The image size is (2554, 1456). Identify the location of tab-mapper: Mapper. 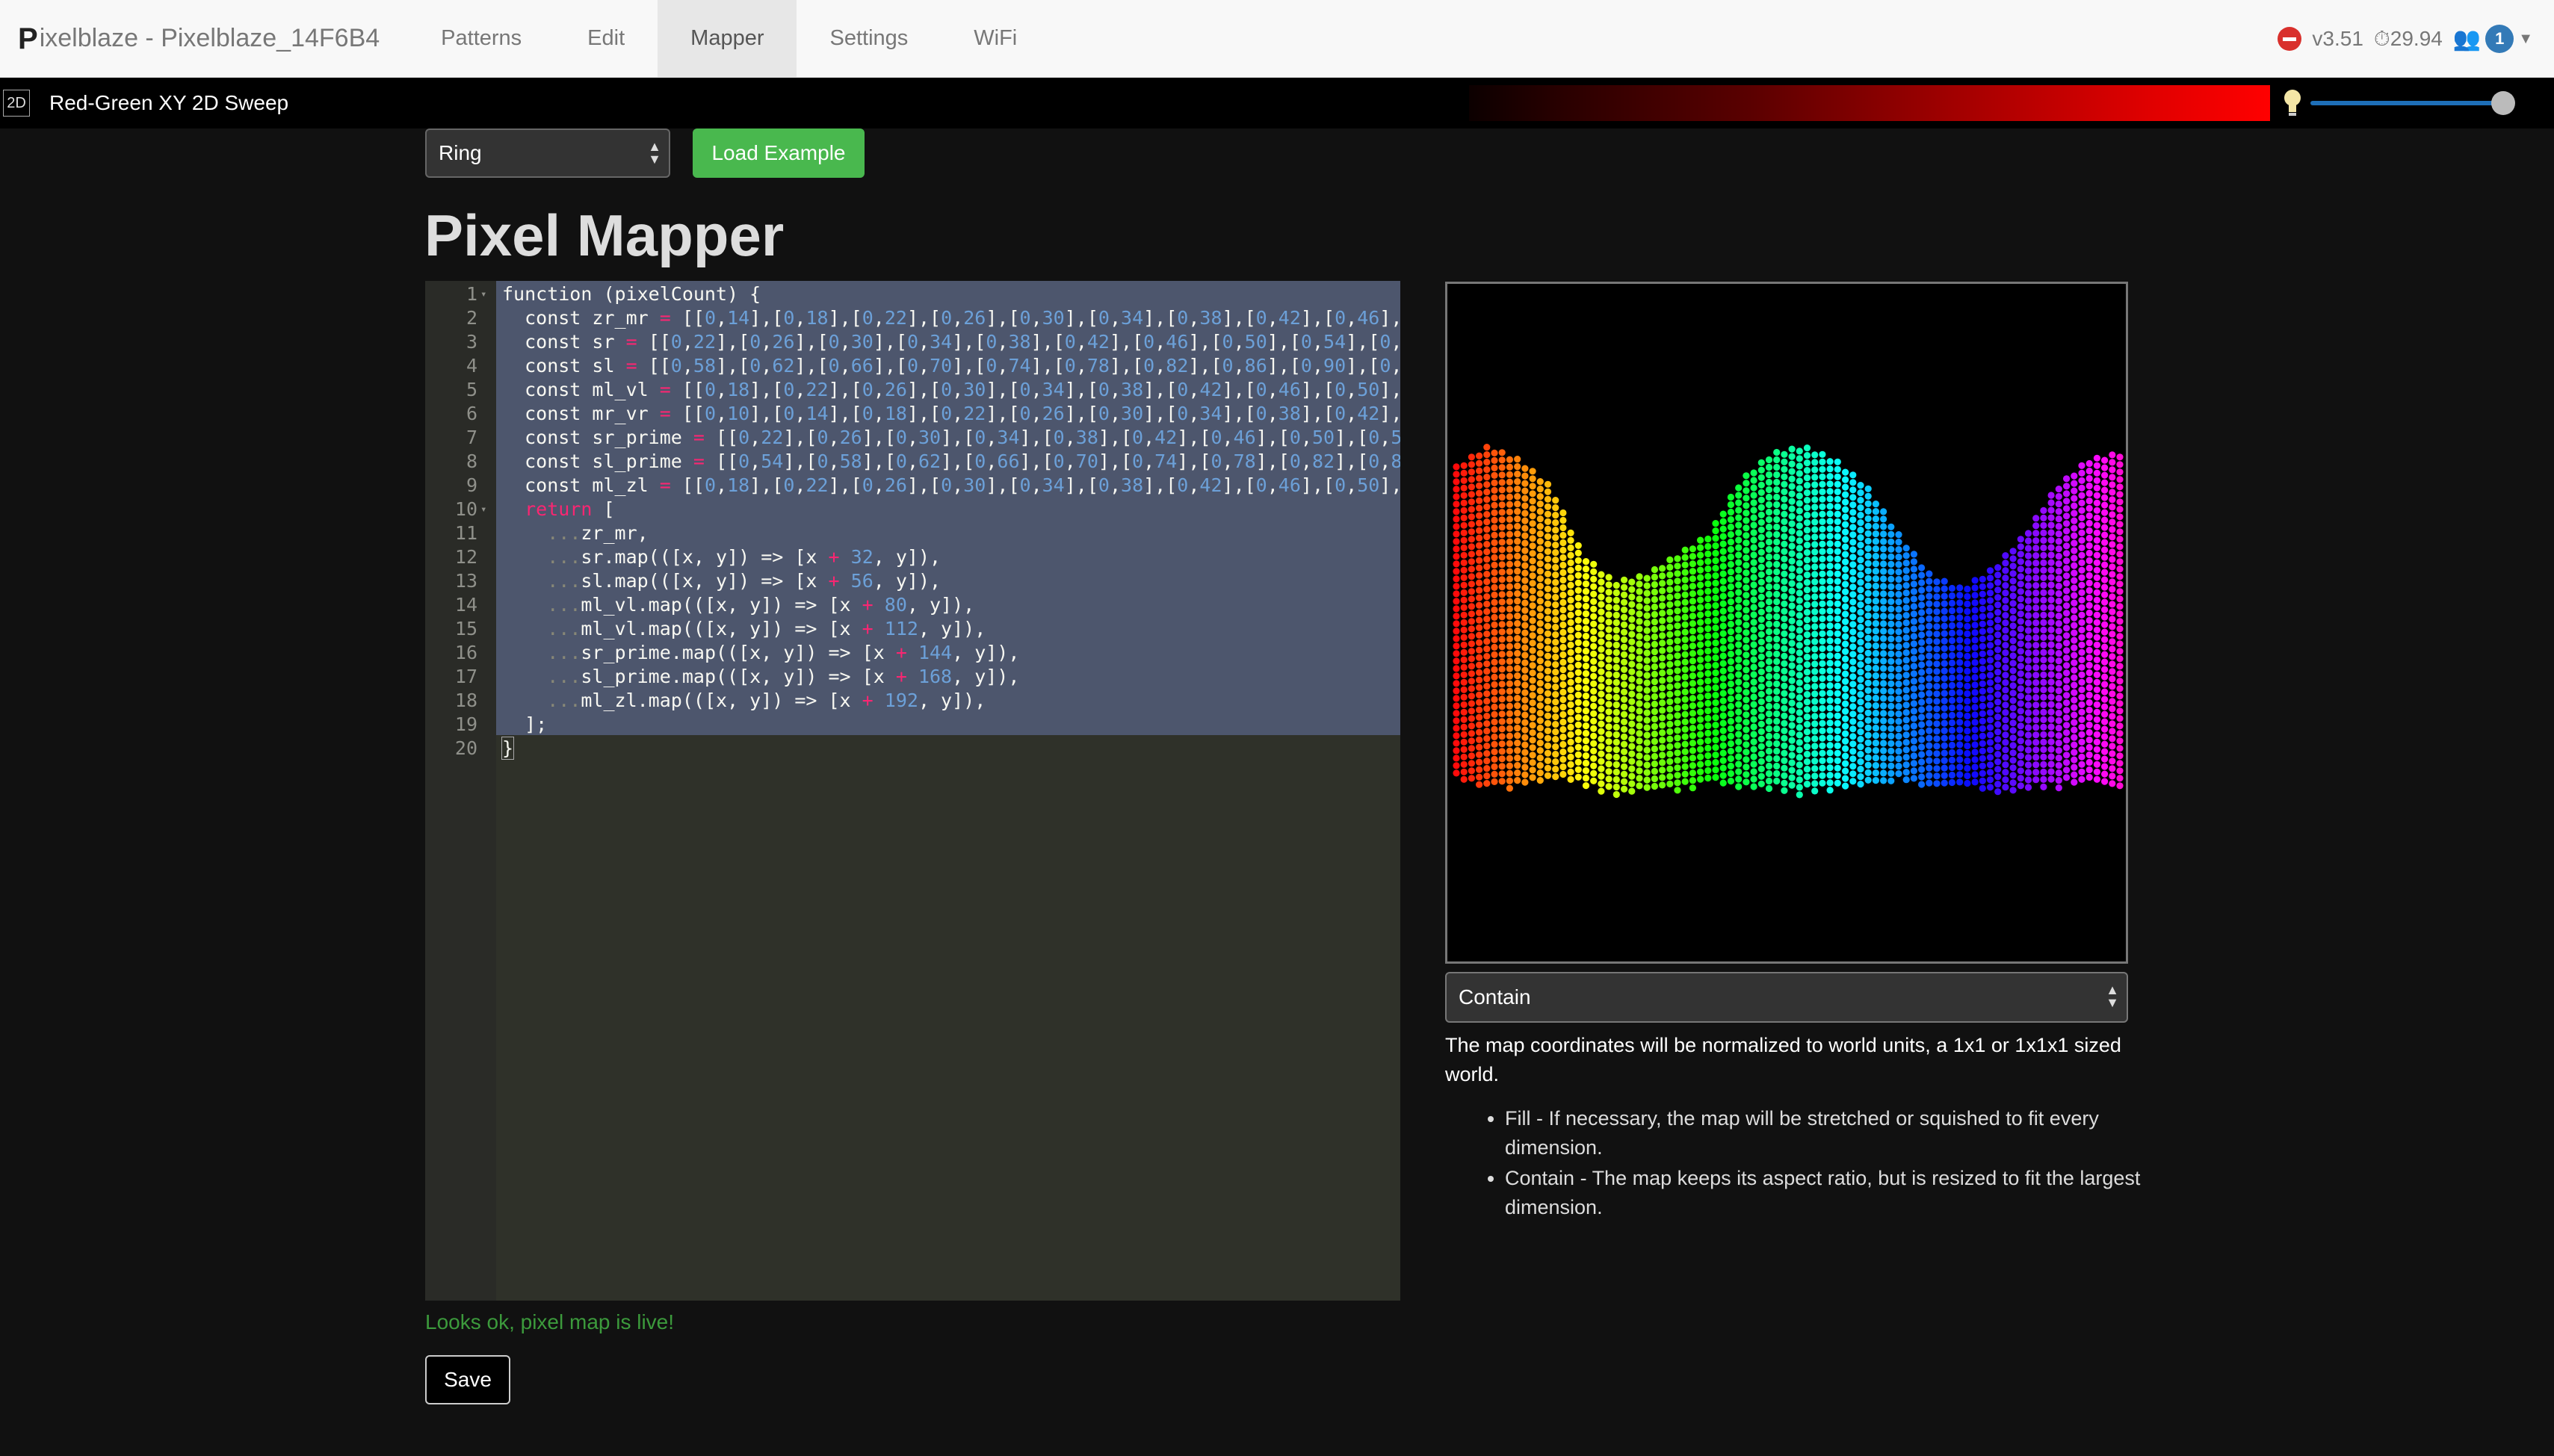
(727, 39).